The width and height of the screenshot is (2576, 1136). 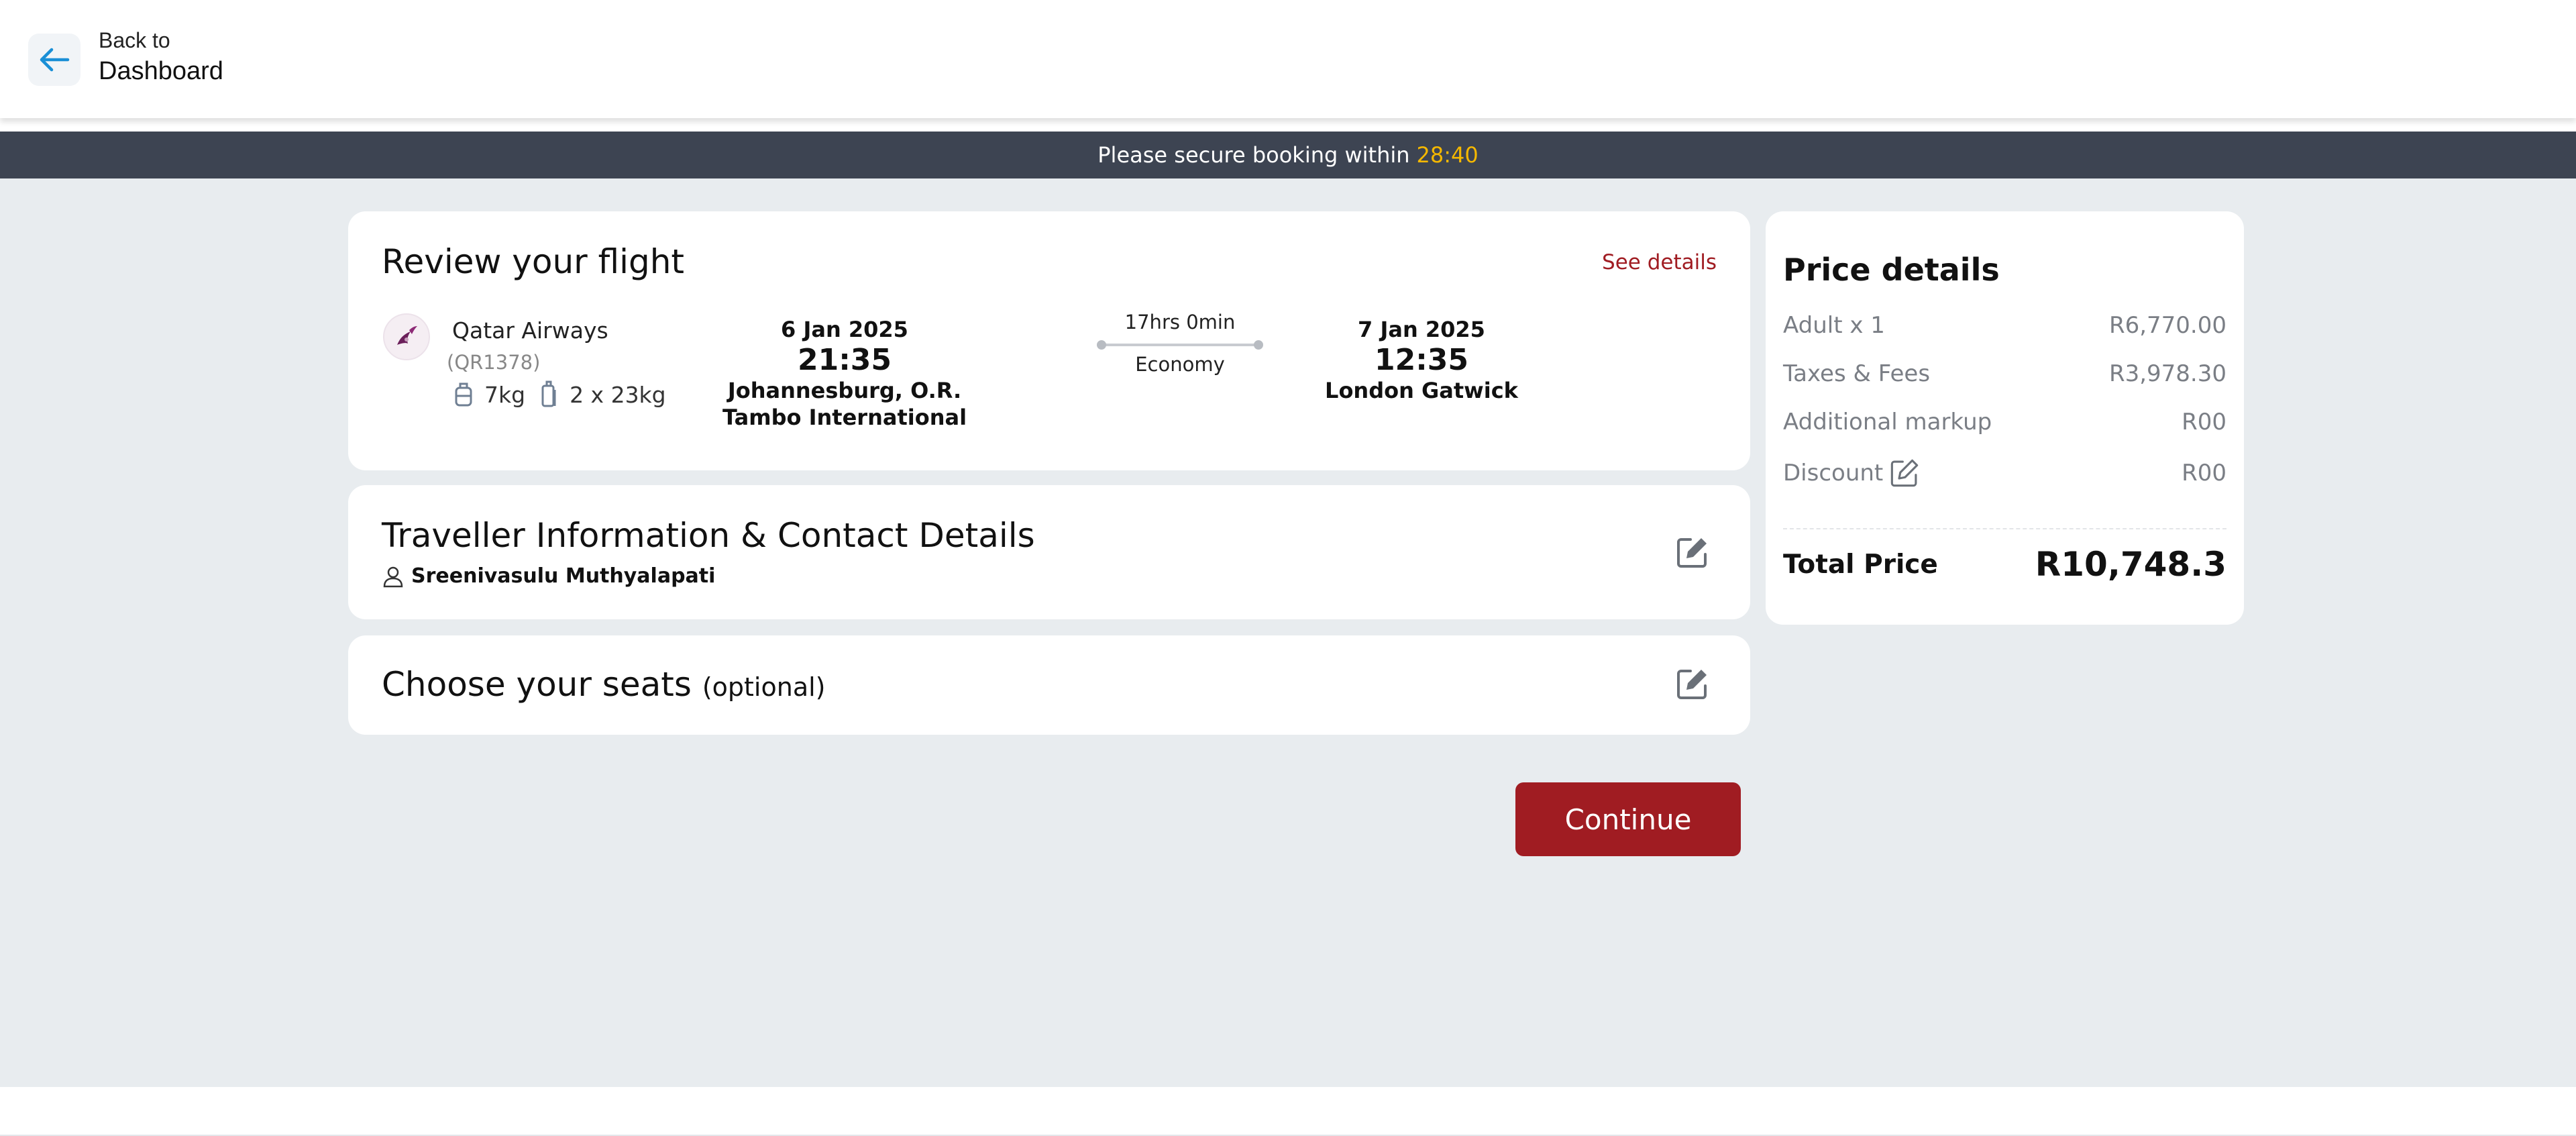 I want to click on duration-text: 17hrs 0min, so click(x=1180, y=322).